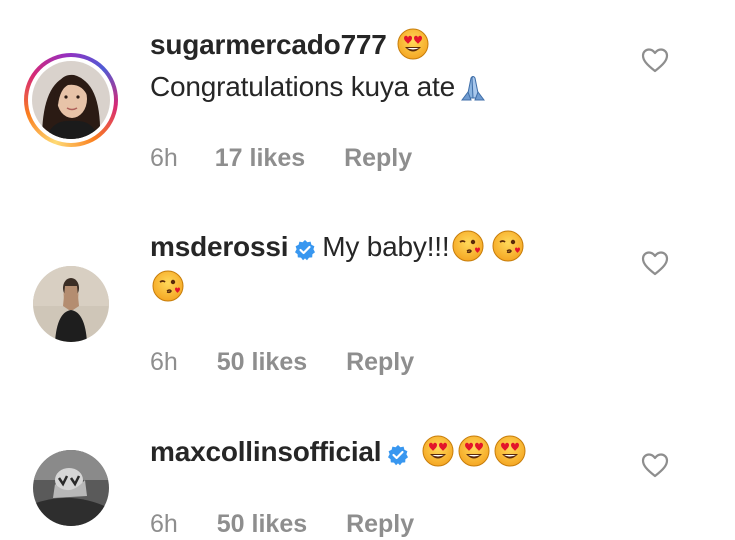  I want to click on woman-portrait-icon, so click(71, 100).